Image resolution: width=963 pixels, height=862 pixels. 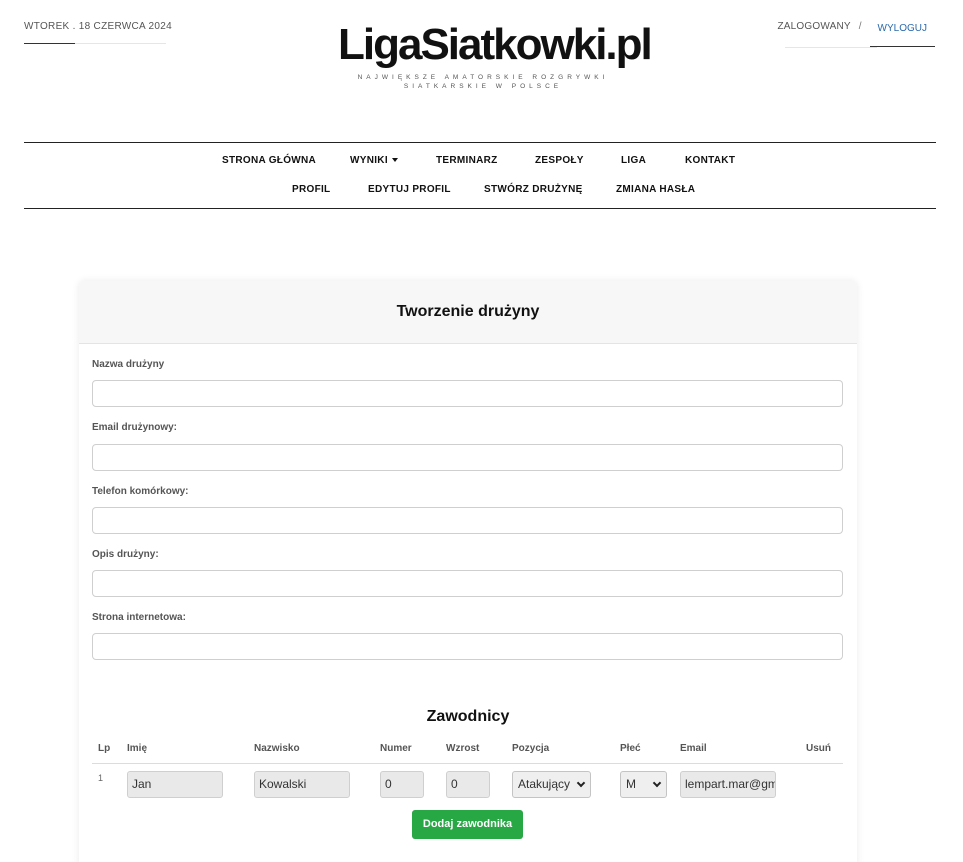 What do you see at coordinates (631, 784) in the screenshot?
I see `gender-selected-value: M` at bounding box center [631, 784].